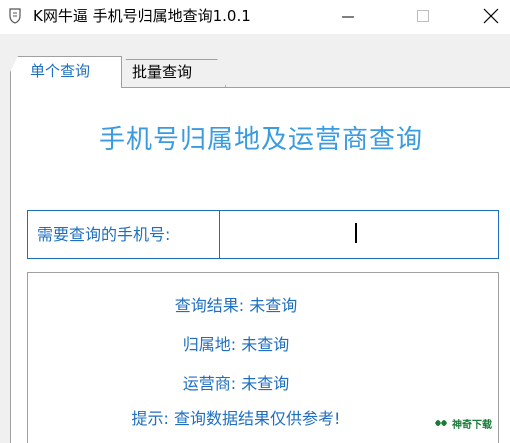 This screenshot has height=443, width=510. I want to click on minimize-icon, so click(348, 17).